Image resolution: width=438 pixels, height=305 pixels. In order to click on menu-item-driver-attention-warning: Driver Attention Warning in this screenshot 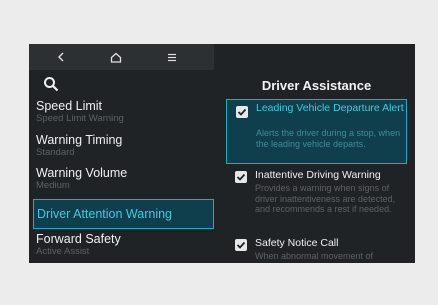, I will do `click(123, 214)`.